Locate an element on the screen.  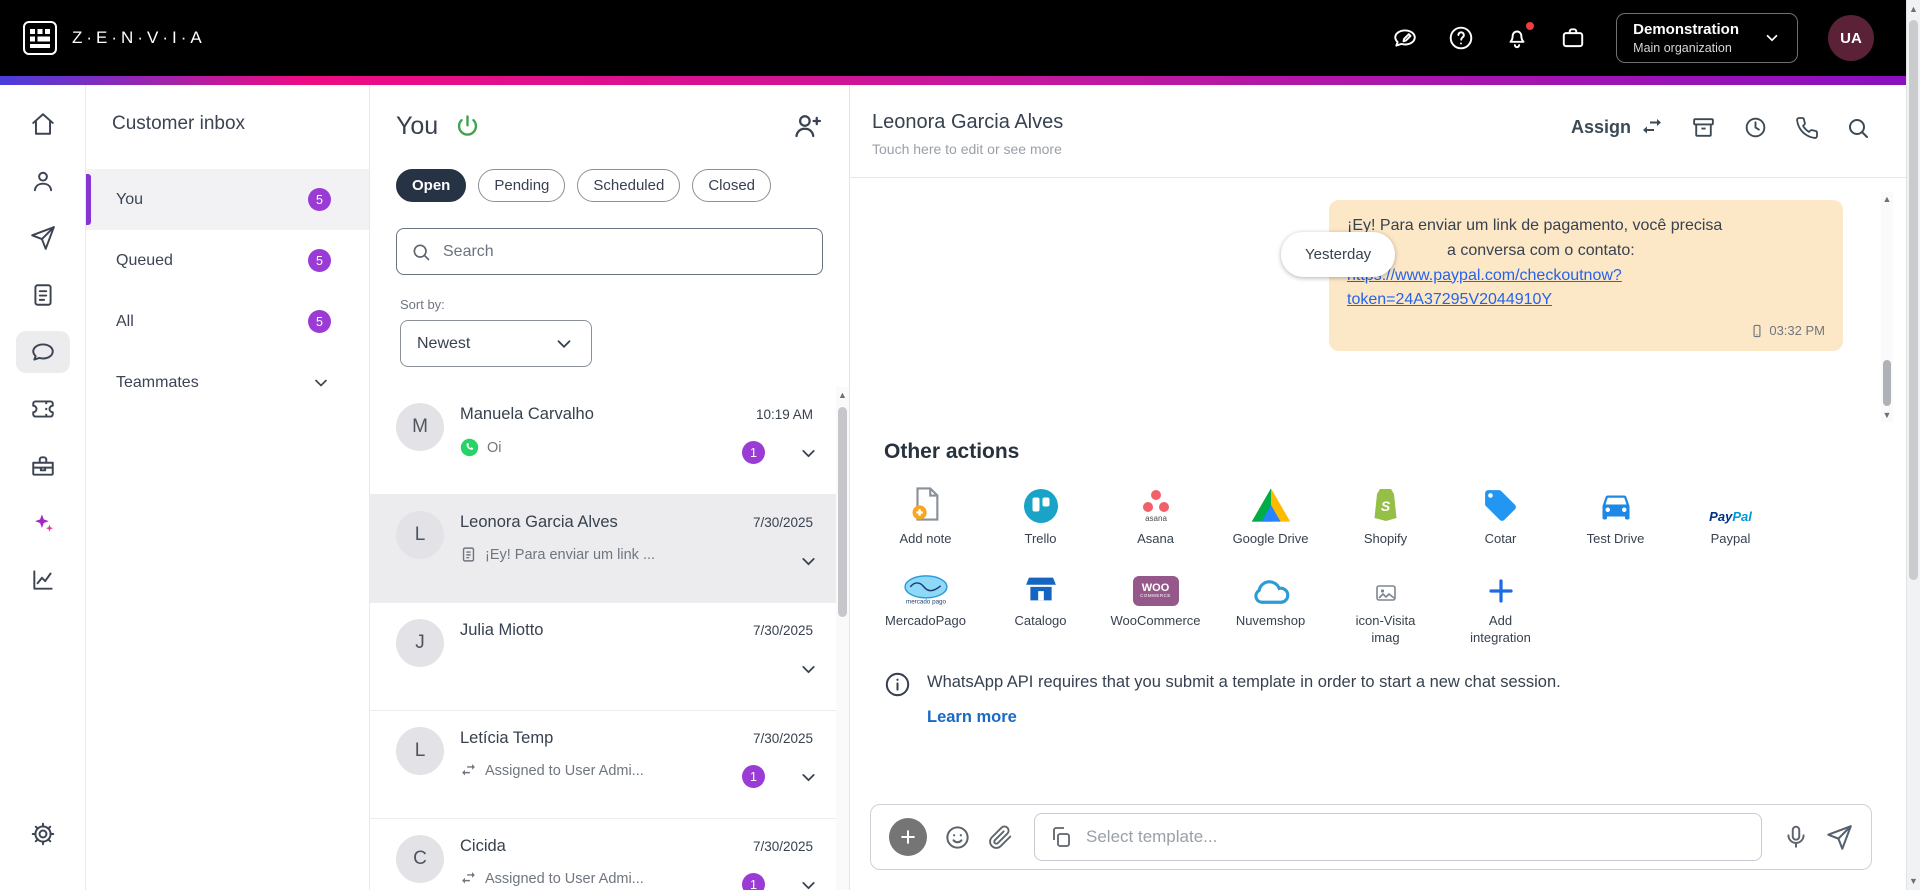
avatar: M is located at coordinates (420, 427).